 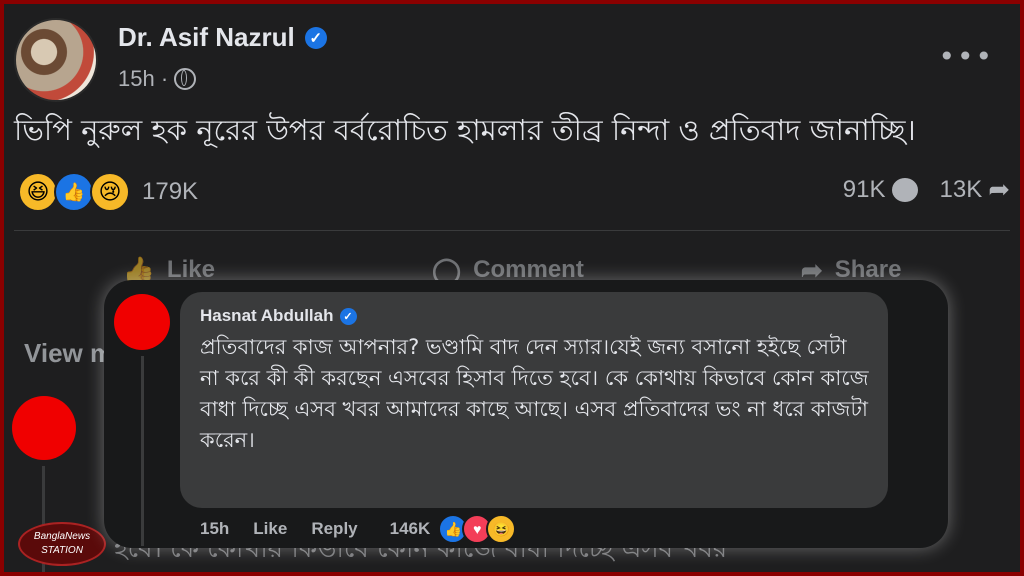 I want to click on share-count-stat: 13K ➦, so click(x=975, y=189).